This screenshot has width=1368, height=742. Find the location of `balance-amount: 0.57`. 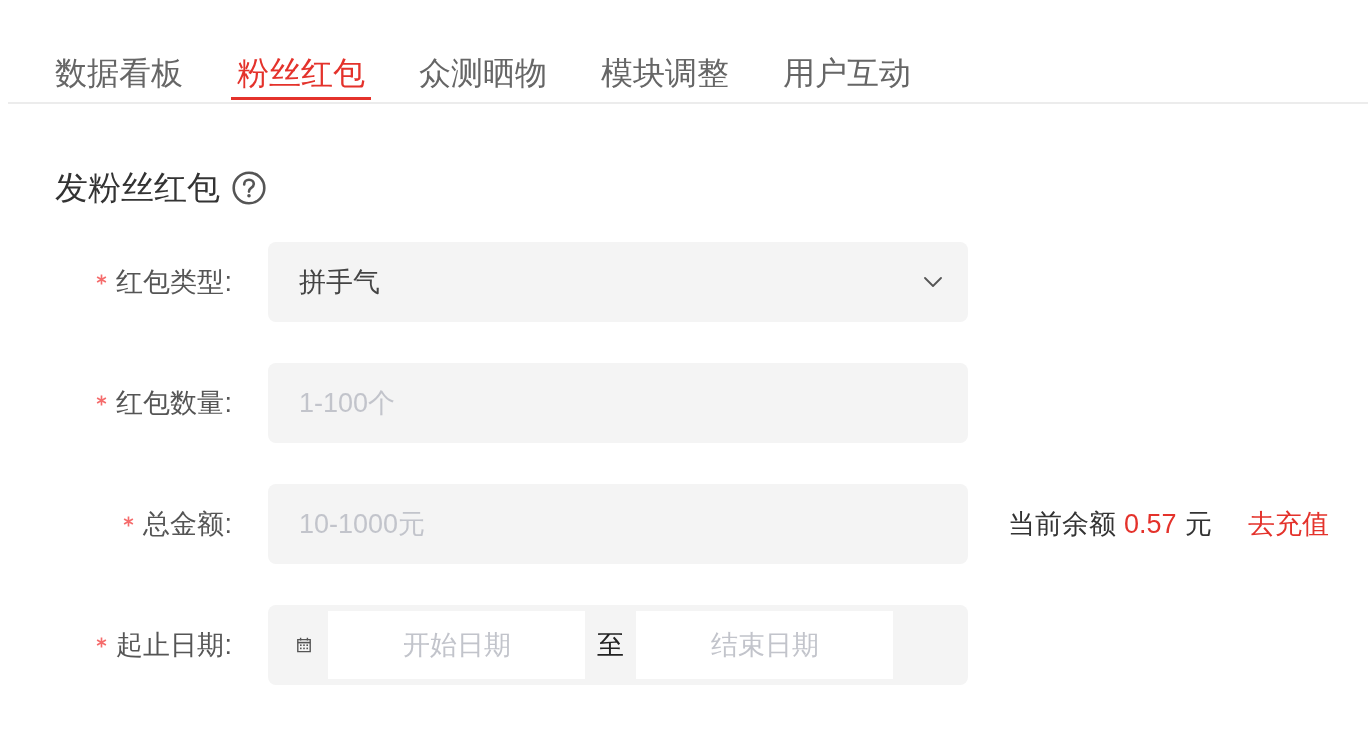

balance-amount: 0.57 is located at coordinates (1150, 524).